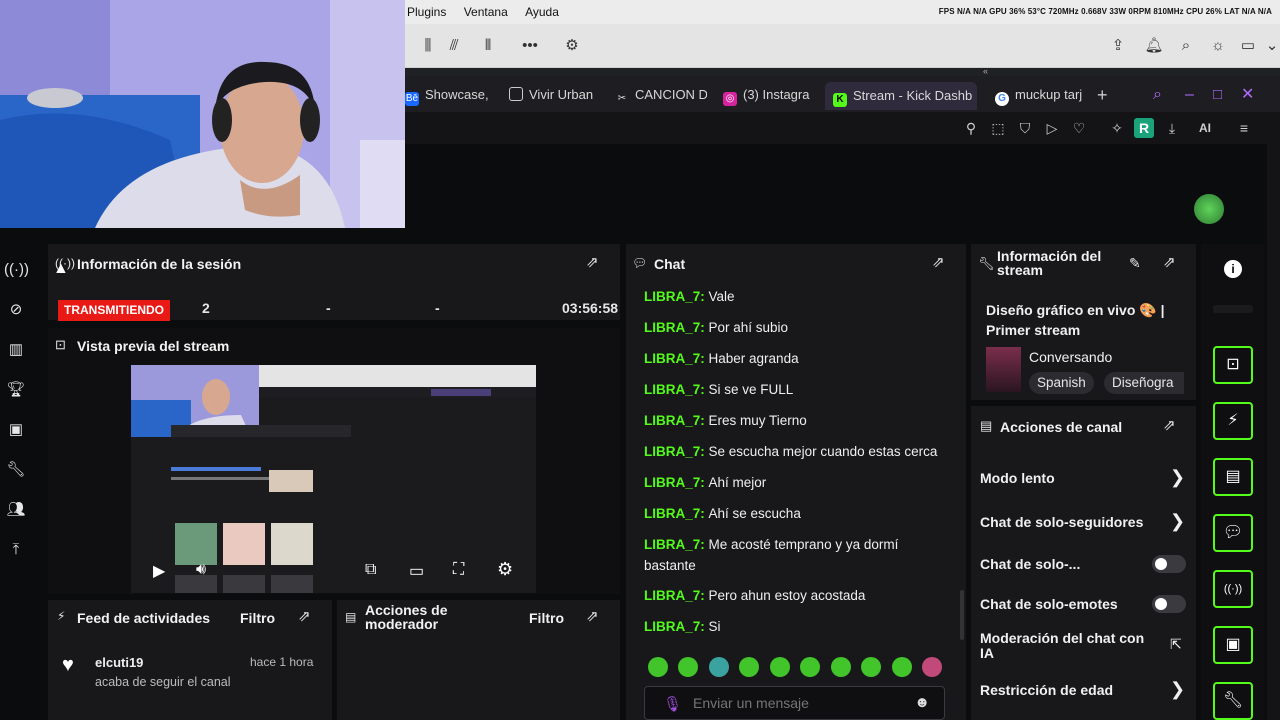  Describe the element at coordinates (1163, 95) in the screenshot. I see `search-tabs-icon: ⌕` at that location.